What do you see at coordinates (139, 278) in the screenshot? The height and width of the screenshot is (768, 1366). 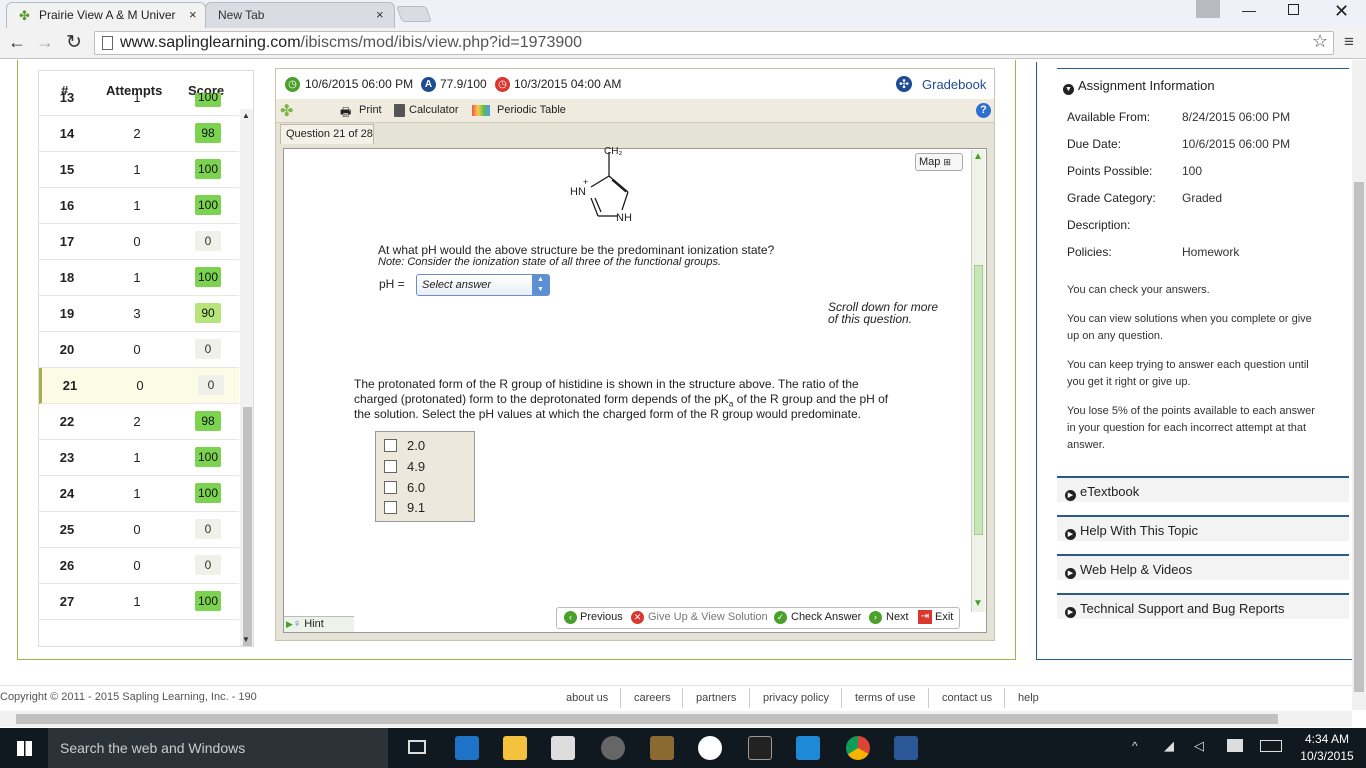 I see `question-row: 18 1 100` at bounding box center [139, 278].